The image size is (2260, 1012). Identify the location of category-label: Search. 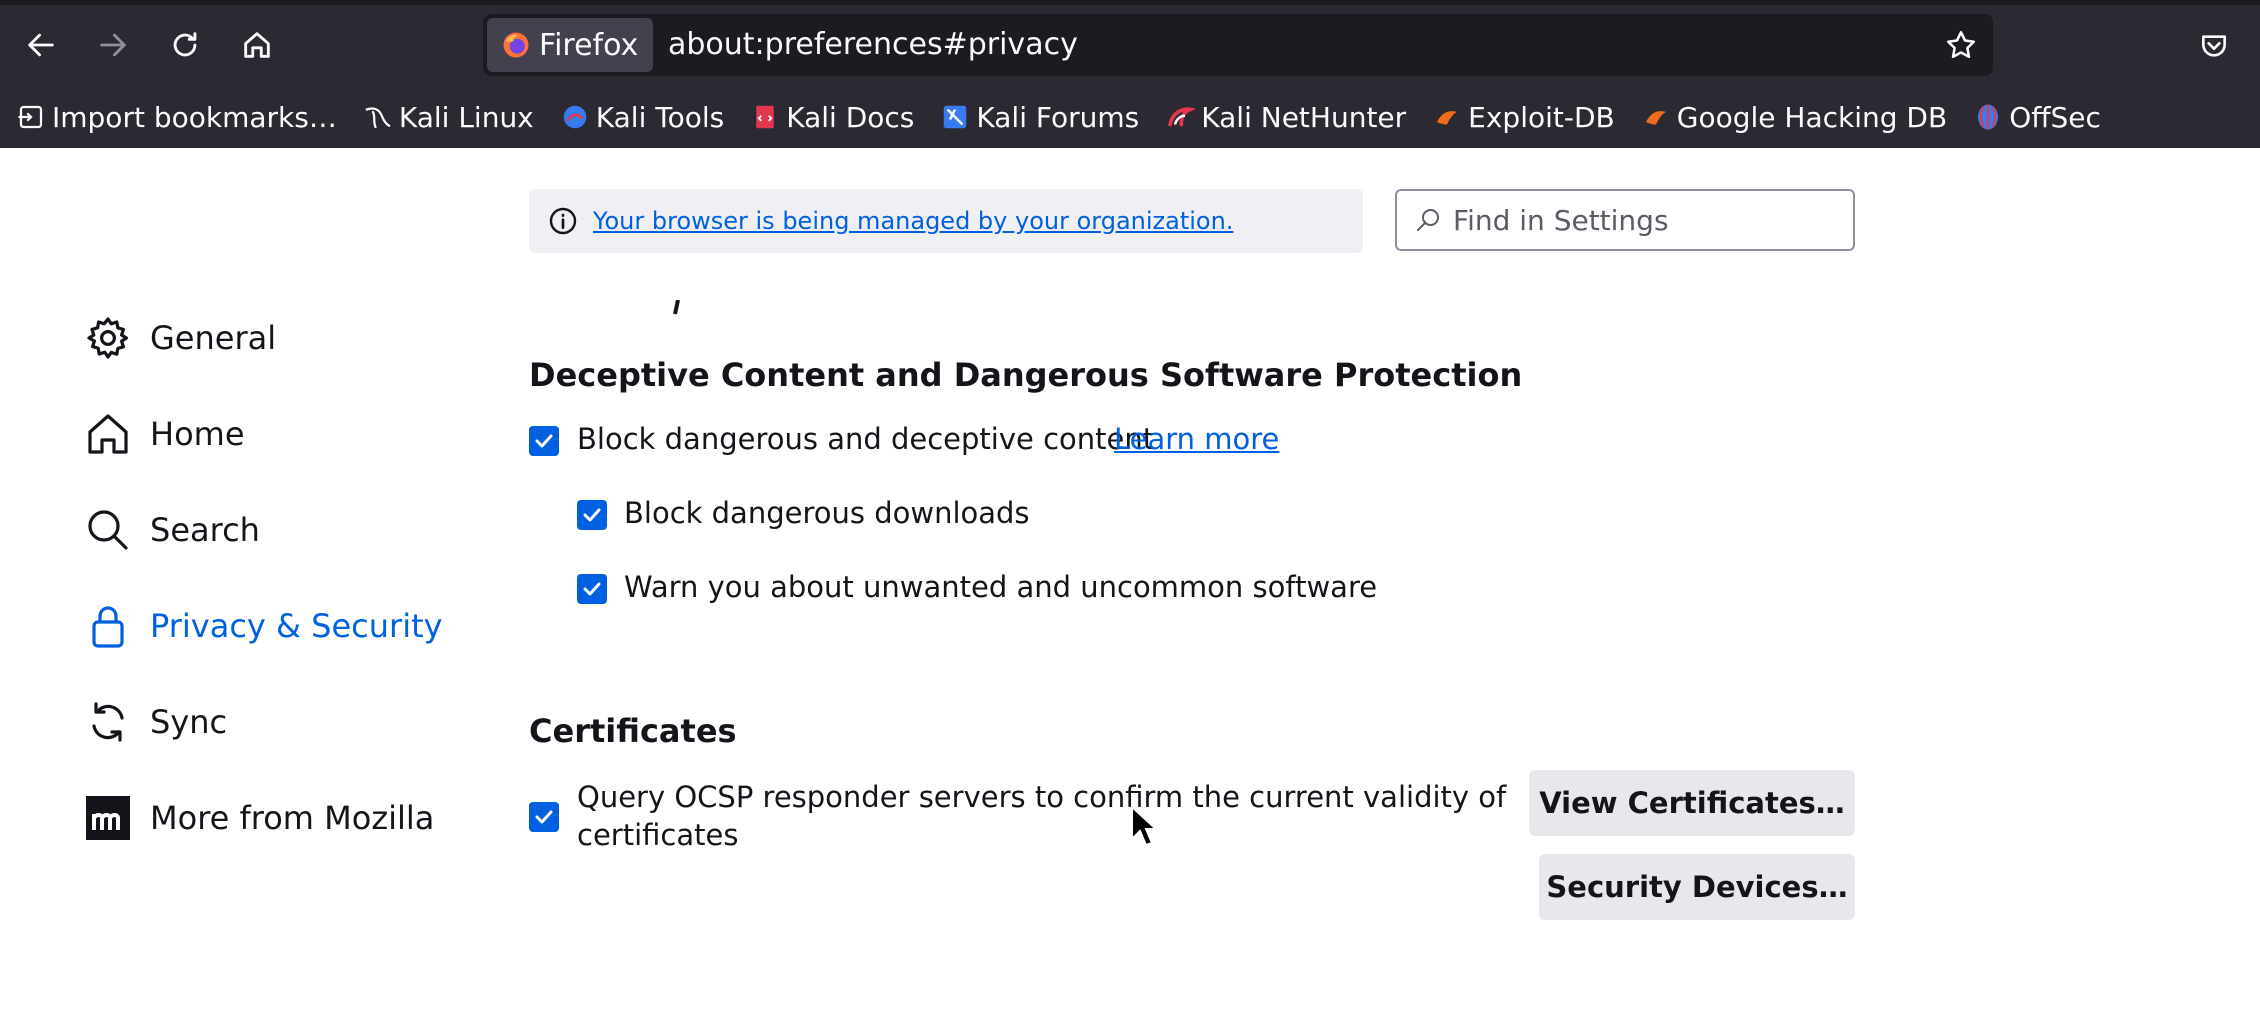
(205, 530).